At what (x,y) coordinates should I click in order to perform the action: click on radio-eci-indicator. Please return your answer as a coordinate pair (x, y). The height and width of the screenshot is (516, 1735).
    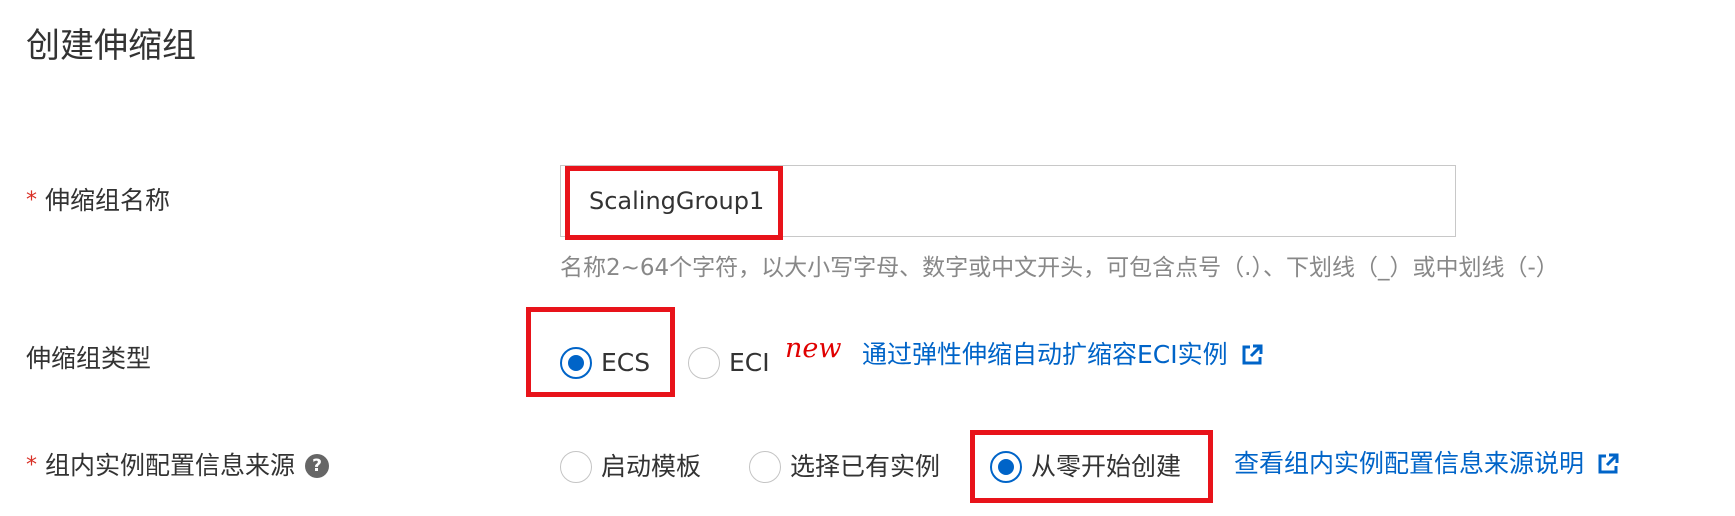
    Looking at the image, I should click on (704, 363).